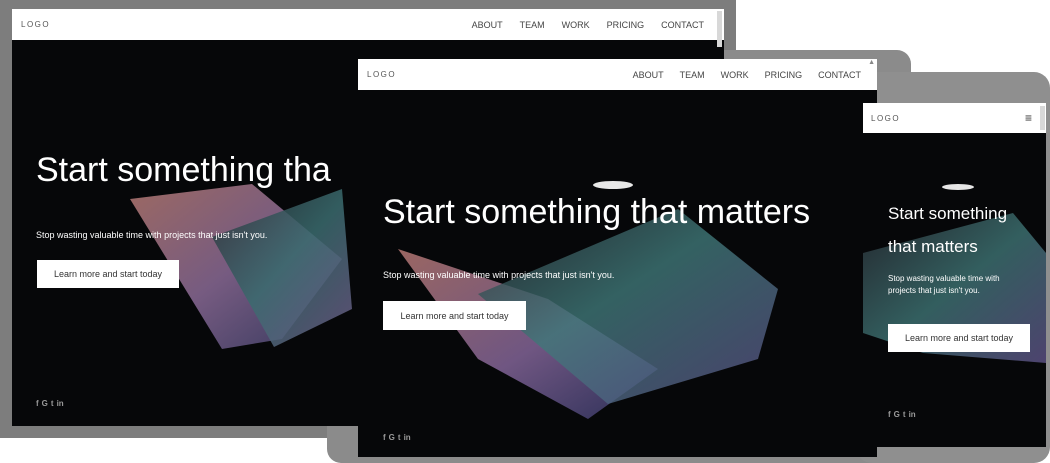 The height and width of the screenshot is (463, 1050). What do you see at coordinates (750, 75) in the screenshot?
I see `tablet-nav-menu: ABOUT TEAM WORK PRICING CONTACT` at bounding box center [750, 75].